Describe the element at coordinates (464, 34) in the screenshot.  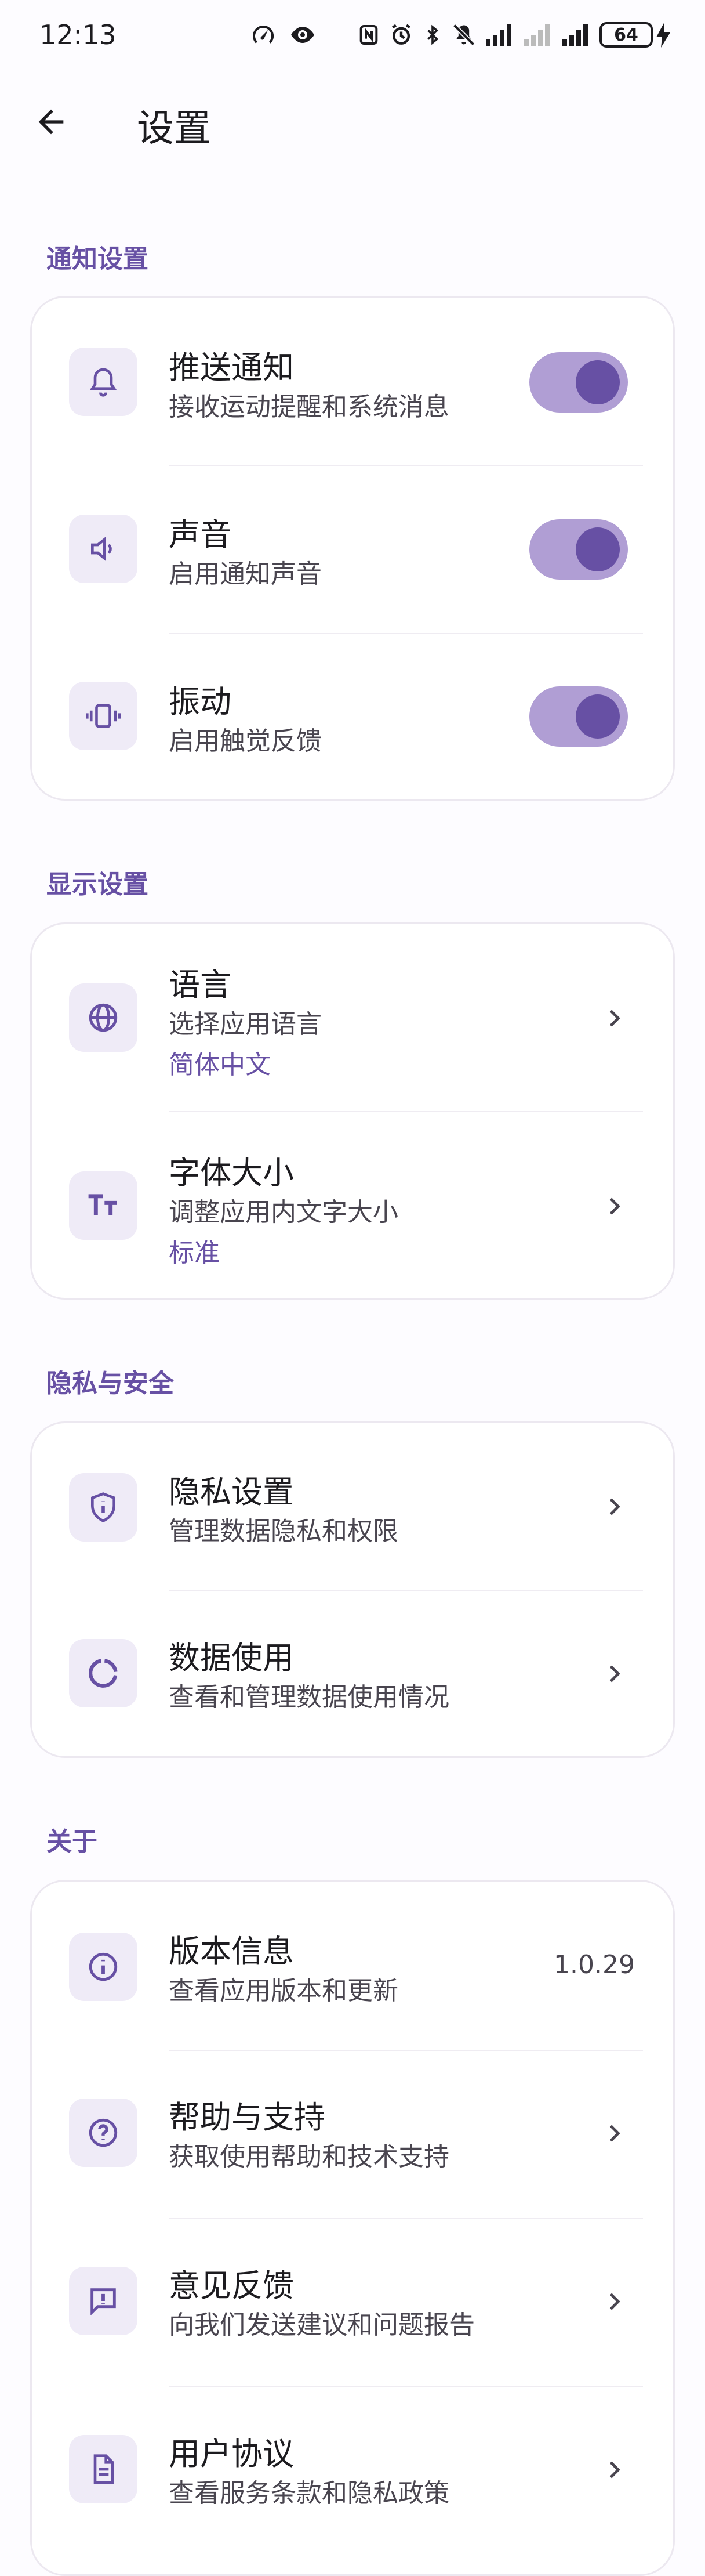
I see `mute-icon` at that location.